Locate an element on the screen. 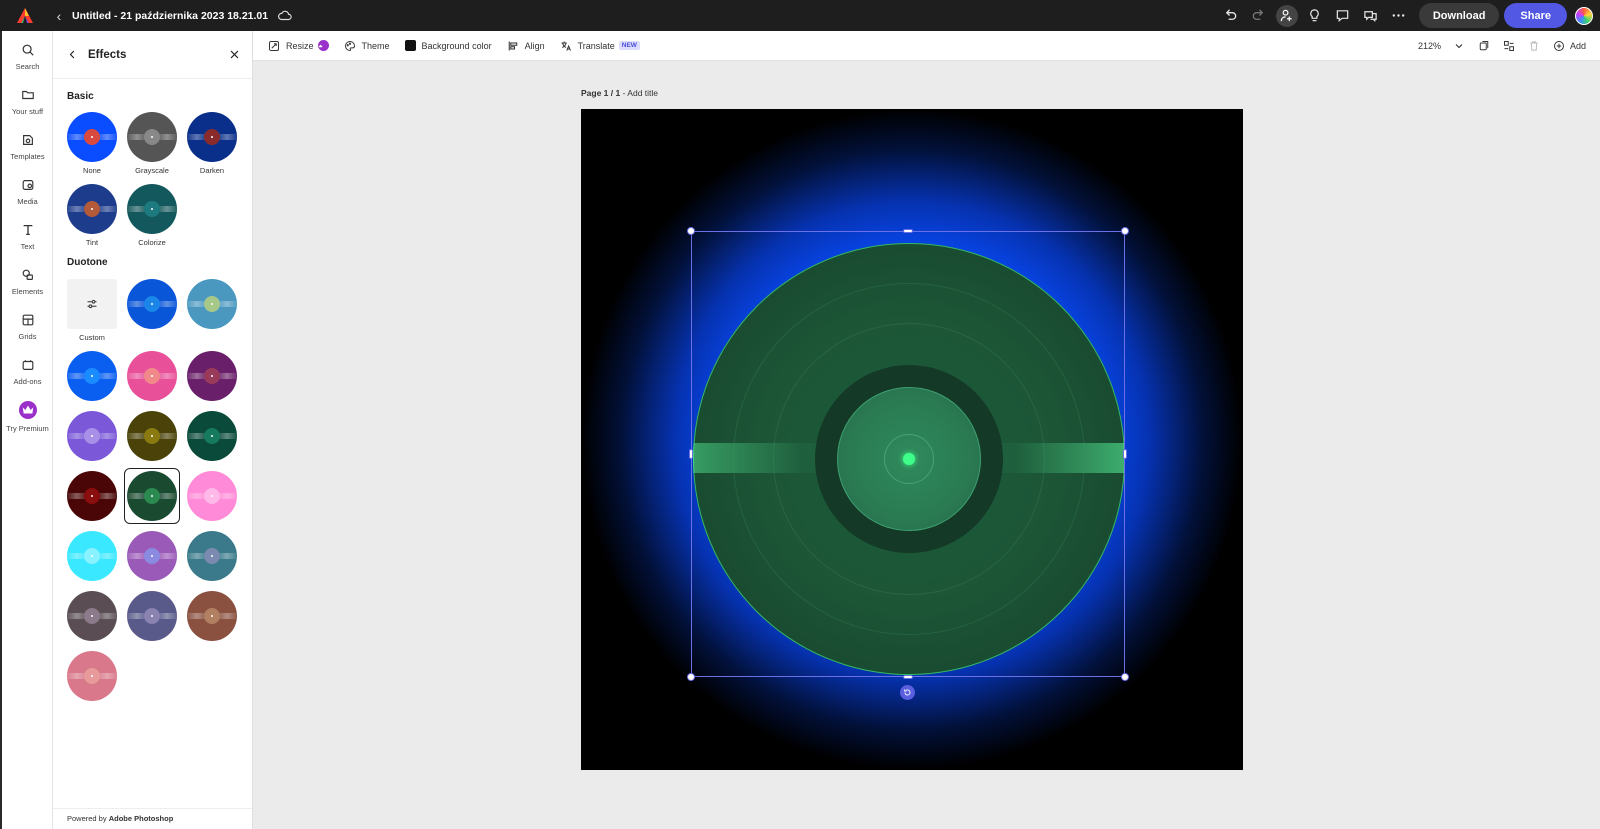 Image resolution: width=1600 pixels, height=829 pixels. resize-handle-bottom-right is located at coordinates (1125, 677).